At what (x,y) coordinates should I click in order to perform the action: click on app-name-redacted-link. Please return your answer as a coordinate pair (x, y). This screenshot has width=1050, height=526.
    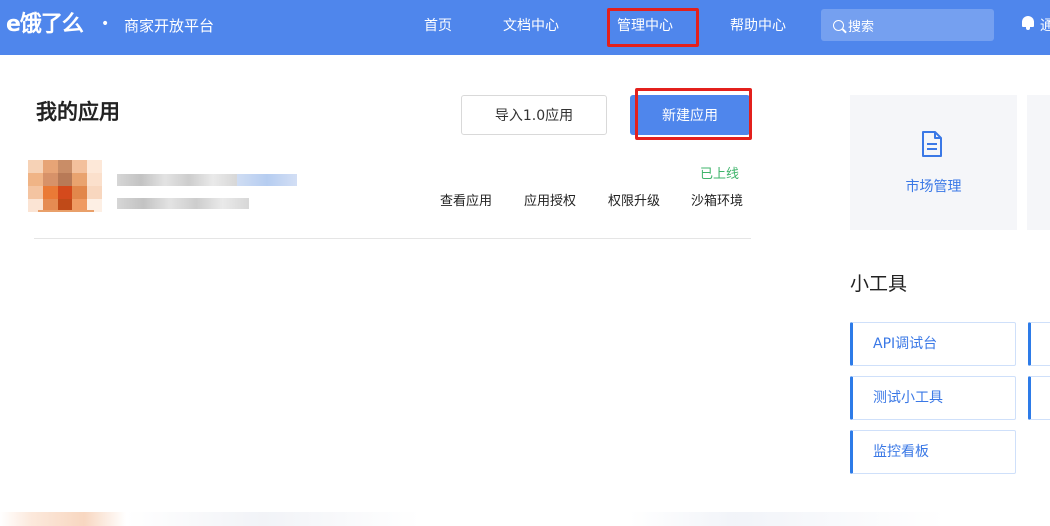
    Looking at the image, I should click on (267, 180).